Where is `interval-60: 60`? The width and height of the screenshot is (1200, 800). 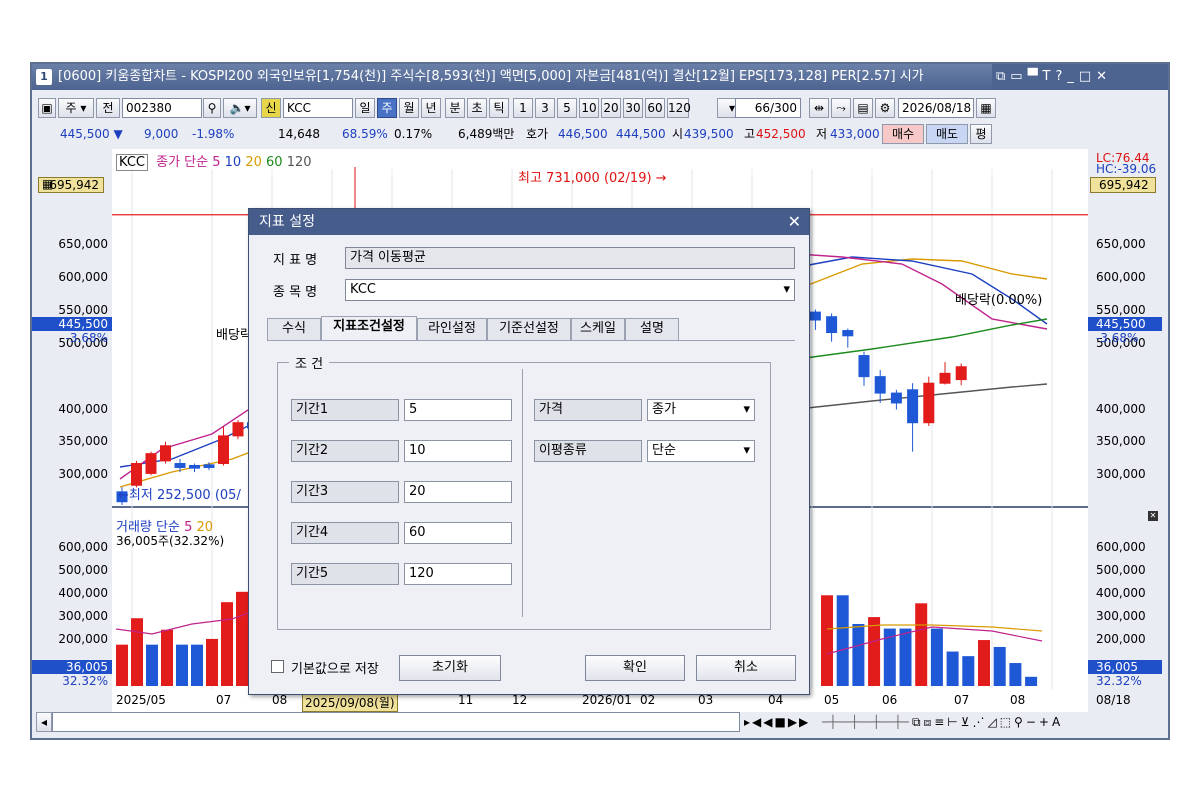 interval-60: 60 is located at coordinates (655, 108).